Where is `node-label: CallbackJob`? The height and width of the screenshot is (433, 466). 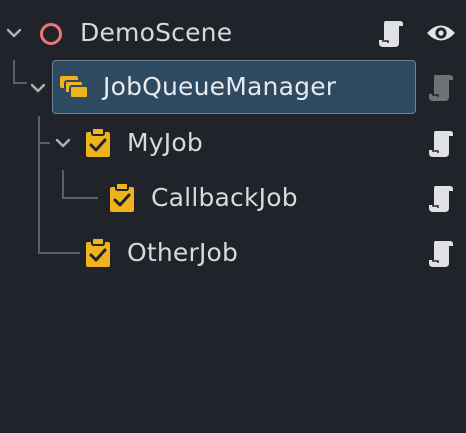 node-label: CallbackJob is located at coordinates (224, 197).